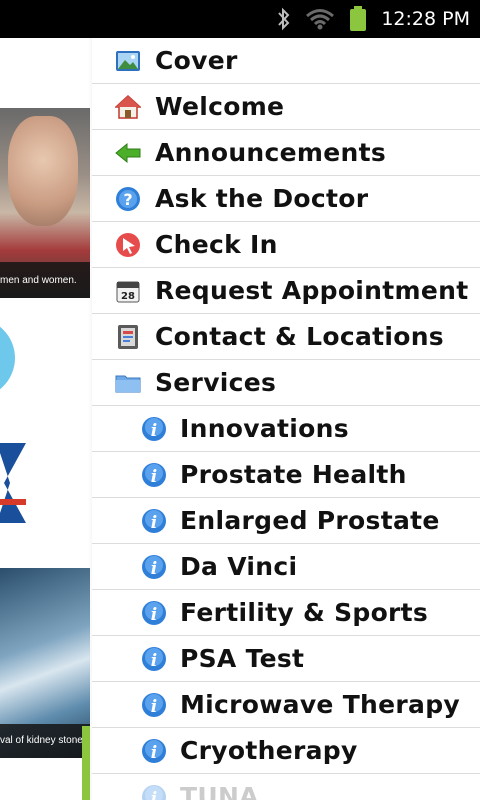 This screenshot has height=800, width=480. What do you see at coordinates (286, 61) in the screenshot?
I see `menu-item-cover: Cover` at bounding box center [286, 61].